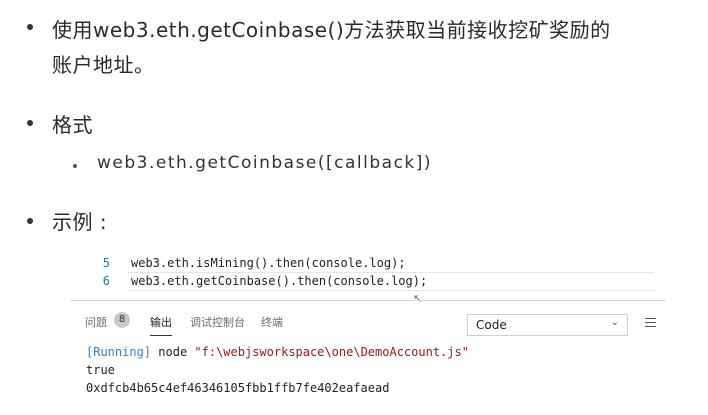 This screenshot has width=708, height=415. I want to click on sub-bullet-dot, so click(75, 166).